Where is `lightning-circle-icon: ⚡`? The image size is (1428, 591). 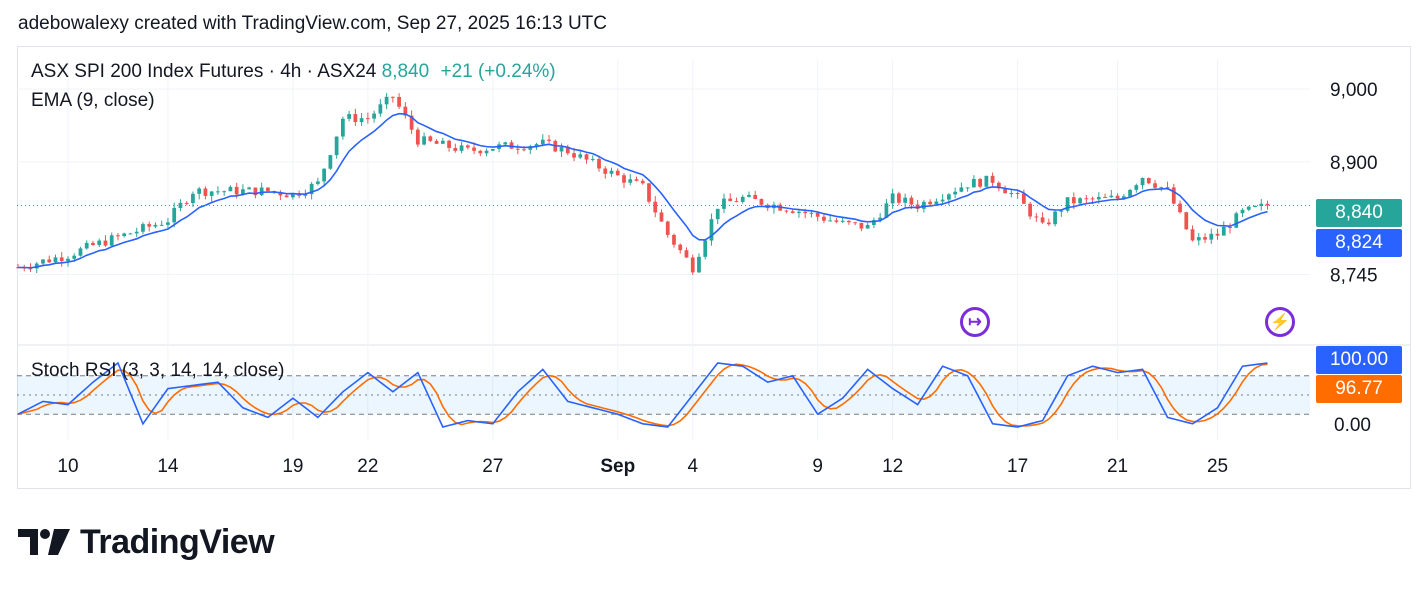
lightning-circle-icon: ⚡ is located at coordinates (1280, 322).